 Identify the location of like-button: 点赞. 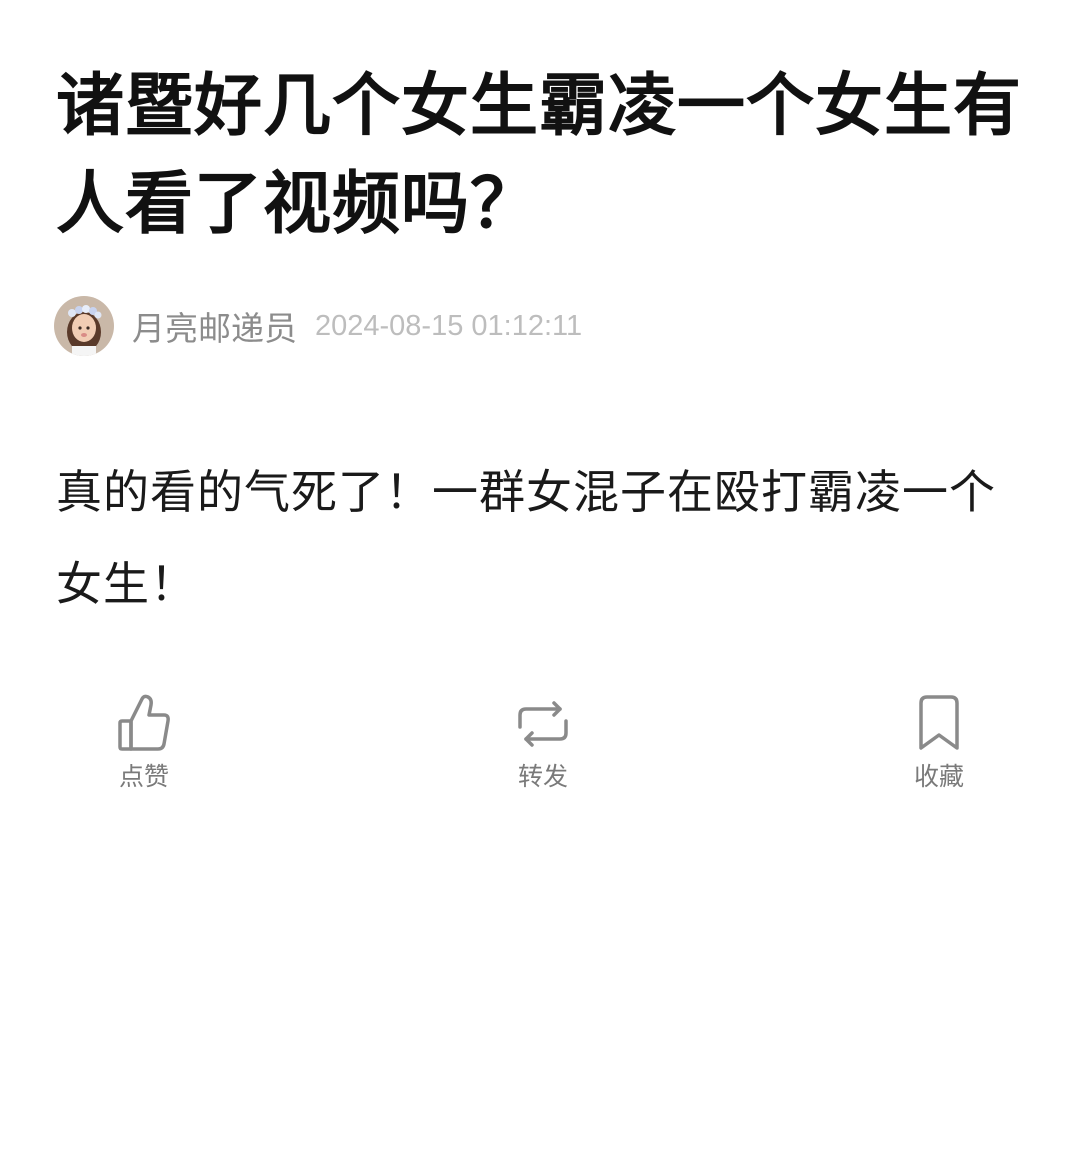
(144, 743).